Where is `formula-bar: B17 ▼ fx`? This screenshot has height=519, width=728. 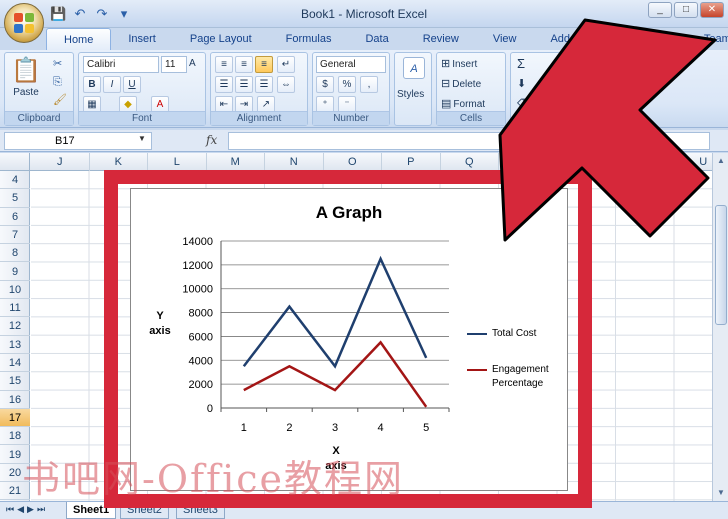 formula-bar: B17 ▼ fx is located at coordinates (364, 141).